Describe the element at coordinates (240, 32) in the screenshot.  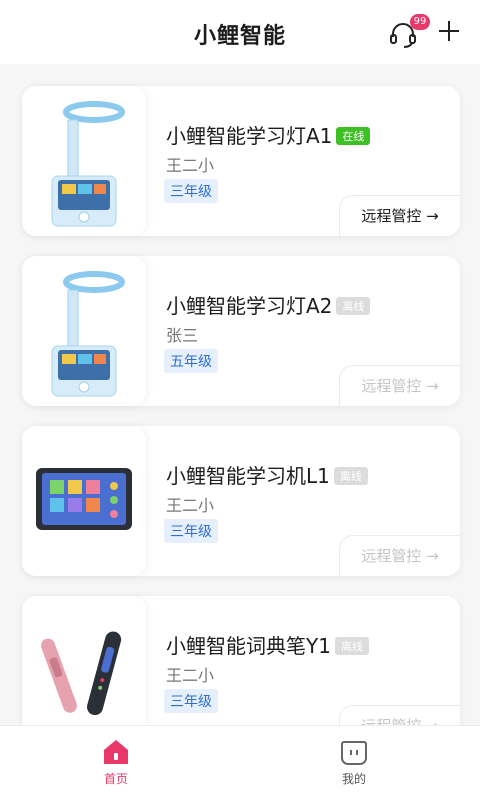
I see `top-bar: 小鲤智能 99` at that location.